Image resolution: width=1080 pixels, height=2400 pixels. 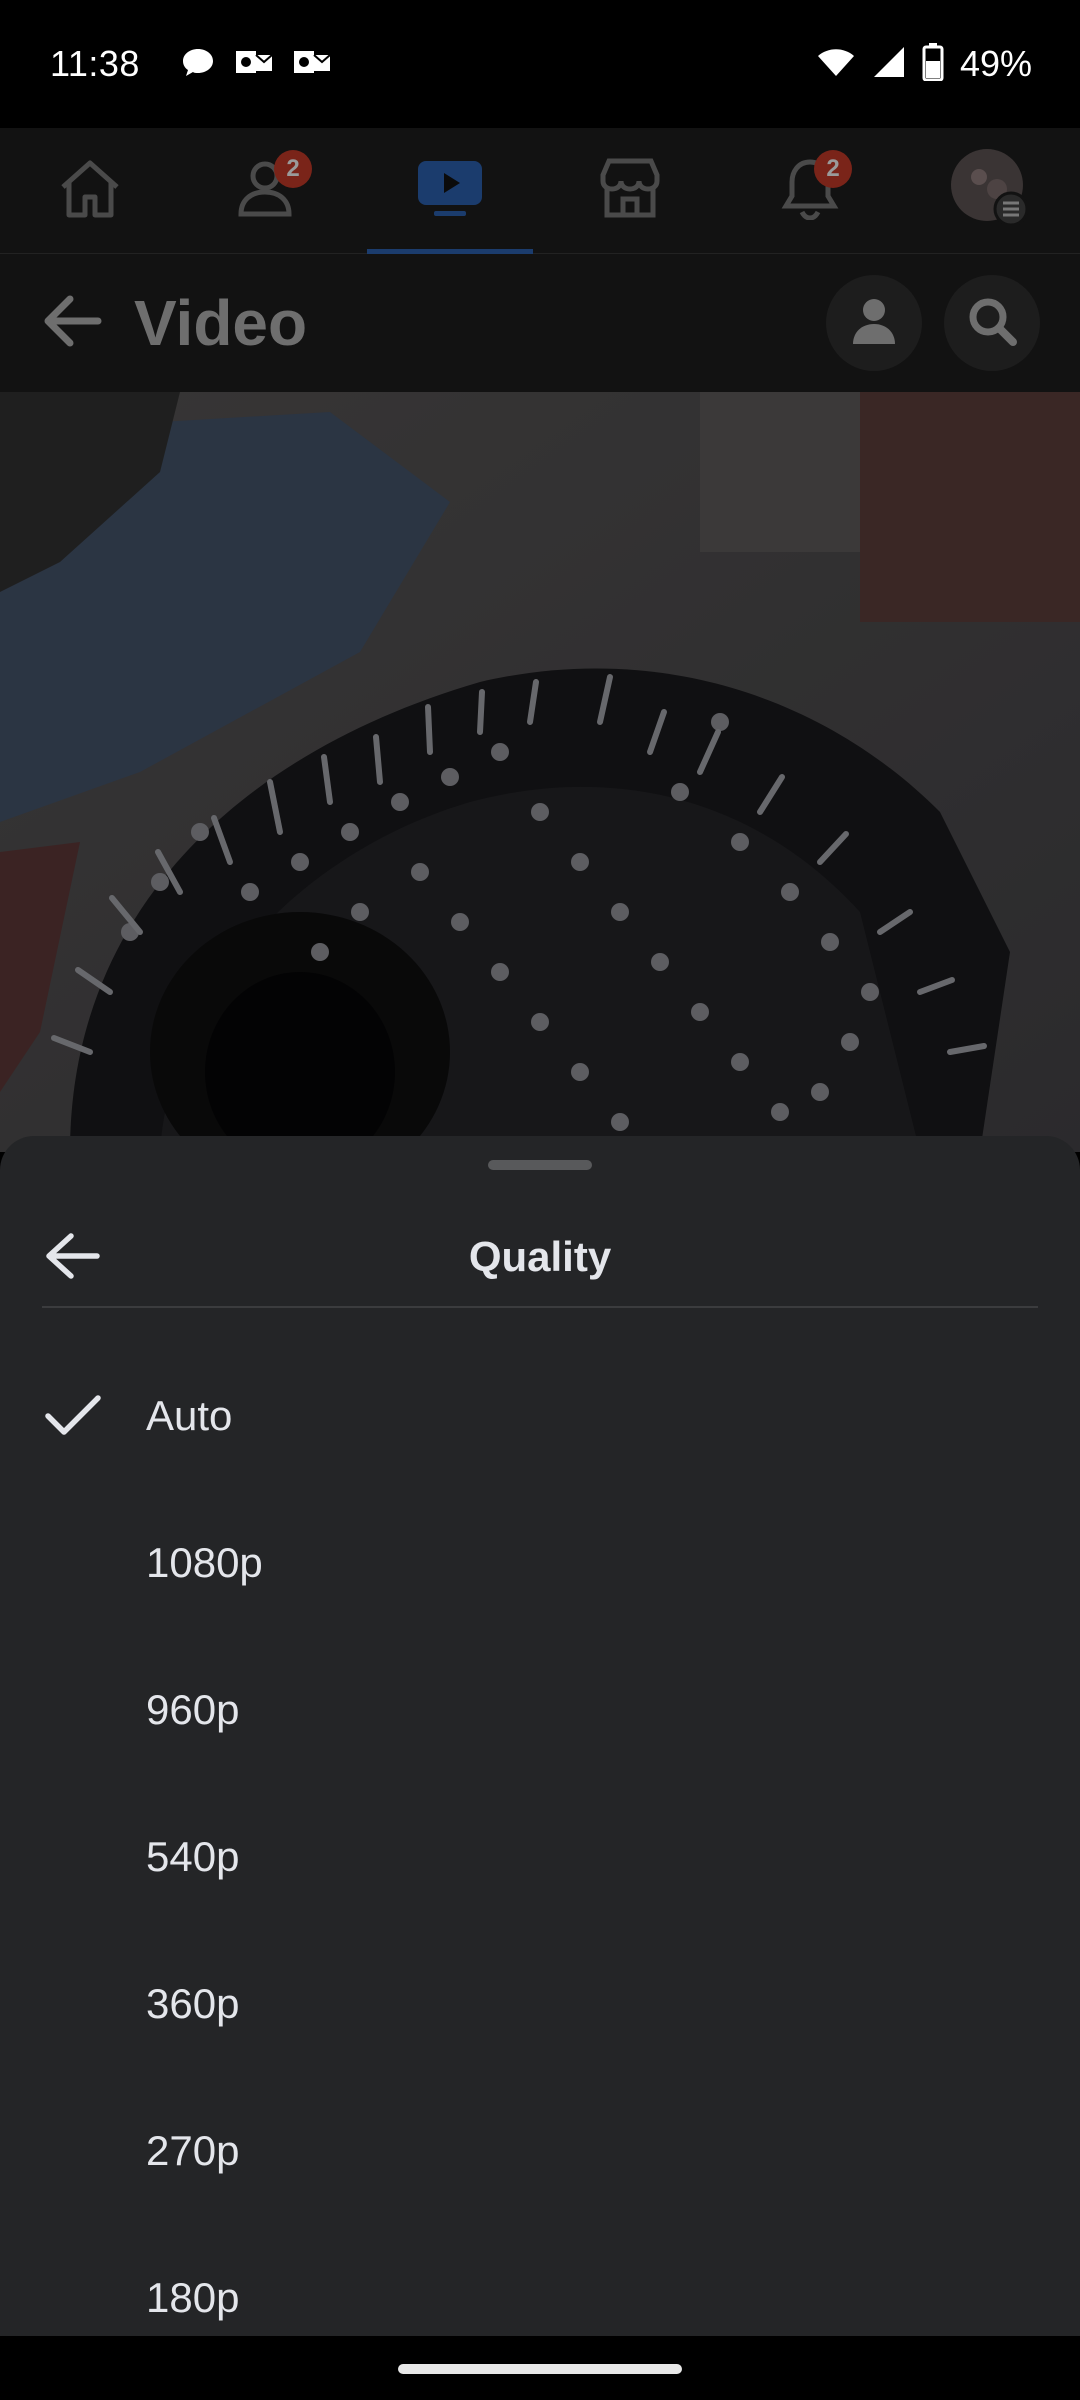 I want to click on status-time: 11:38, so click(x=95, y=63).